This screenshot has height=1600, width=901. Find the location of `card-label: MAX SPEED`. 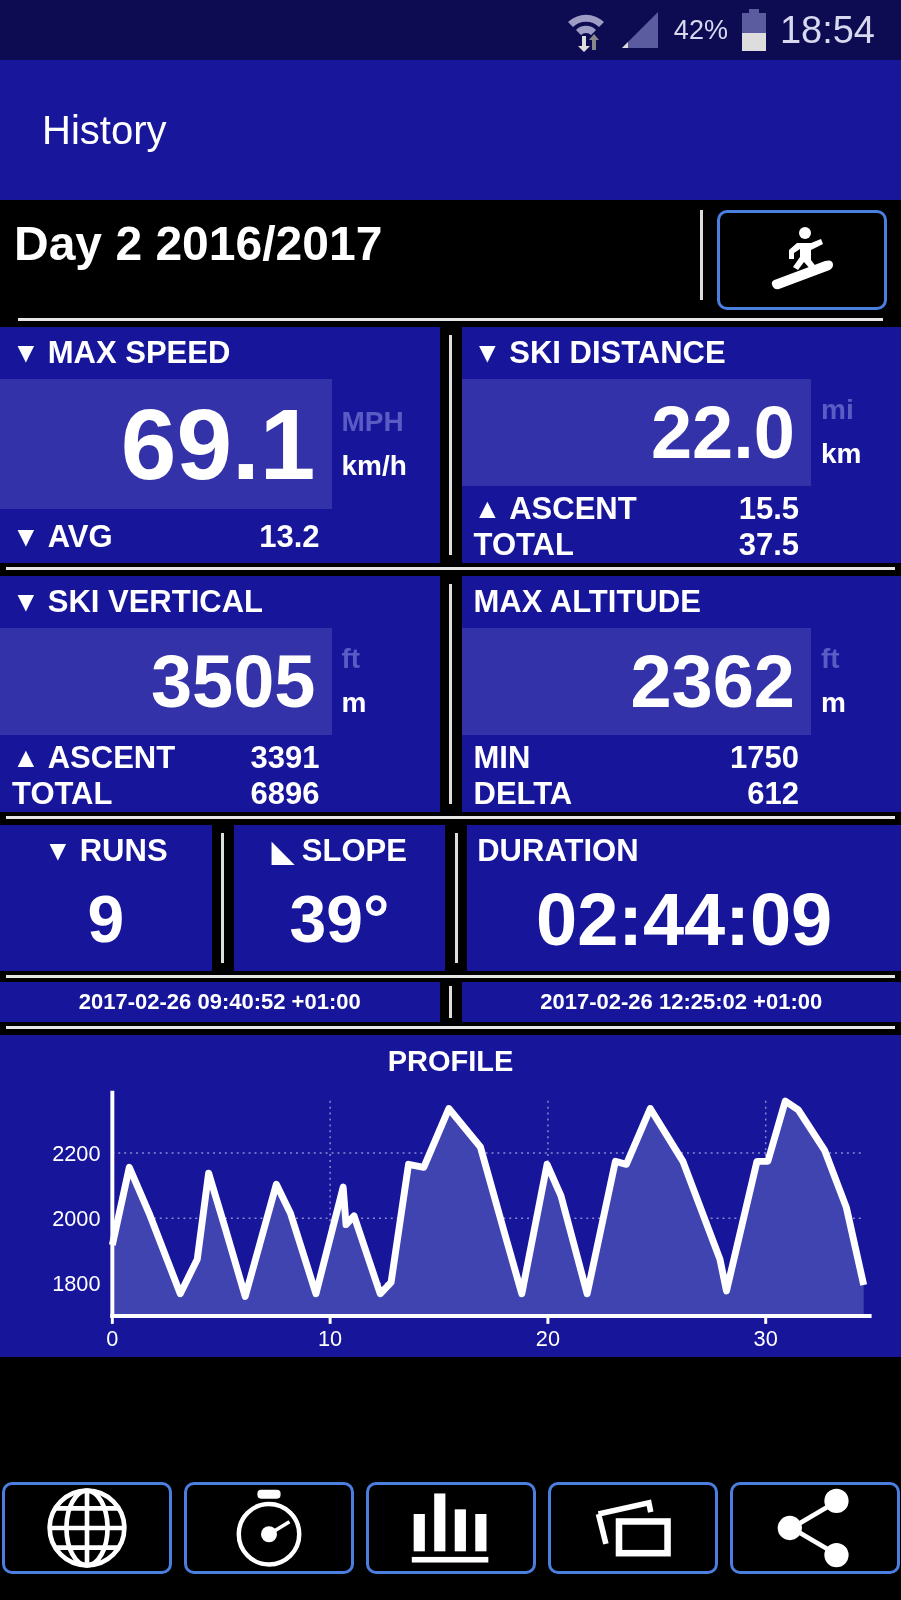

card-label: MAX SPEED is located at coordinates (139, 353).